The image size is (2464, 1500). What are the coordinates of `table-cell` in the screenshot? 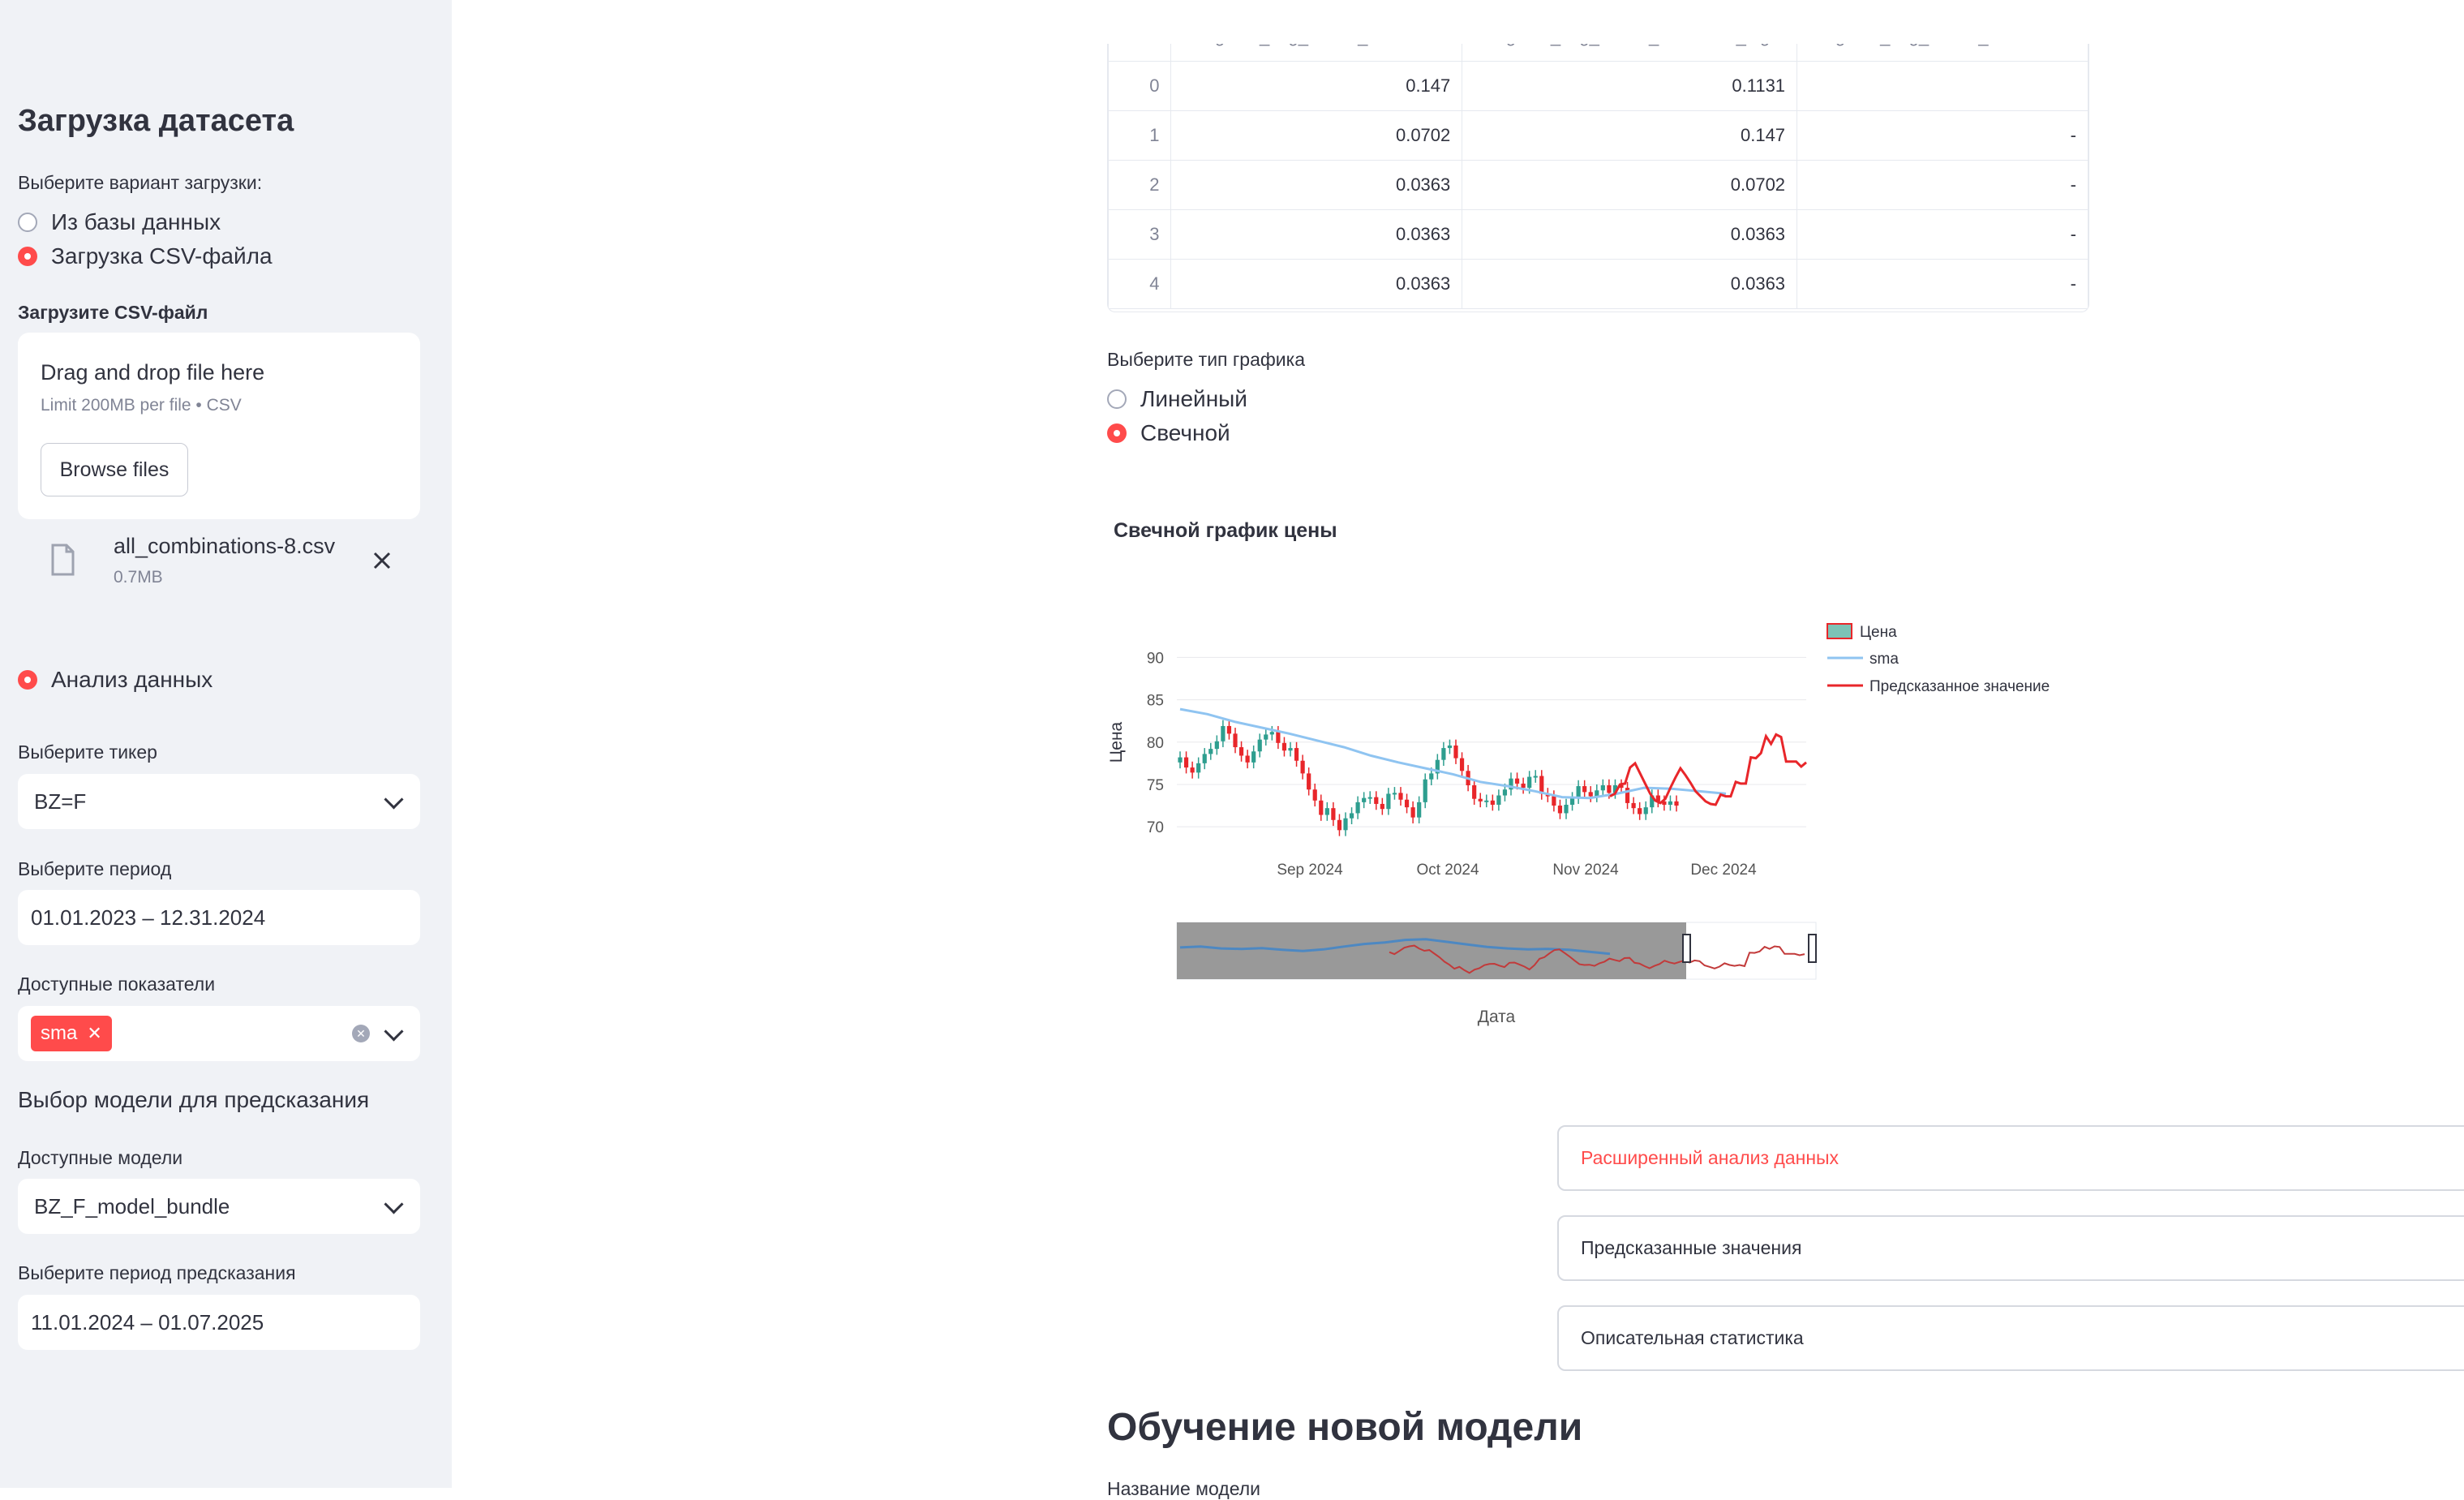 It's located at (1942, 86).